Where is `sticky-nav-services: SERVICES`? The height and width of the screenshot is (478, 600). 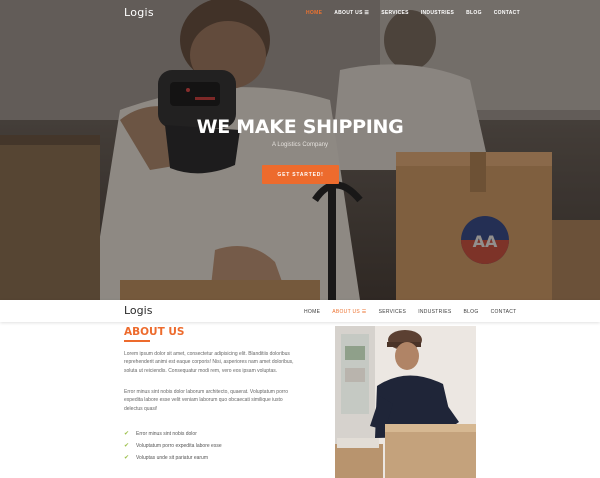
sticky-nav-services: SERVICES is located at coordinates (393, 312).